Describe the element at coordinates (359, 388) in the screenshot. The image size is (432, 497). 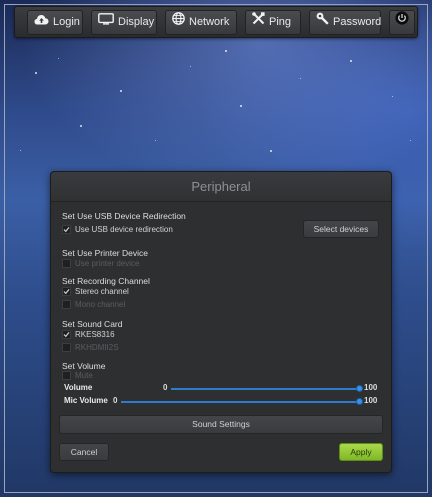
I see `volume-slider-handle` at that location.